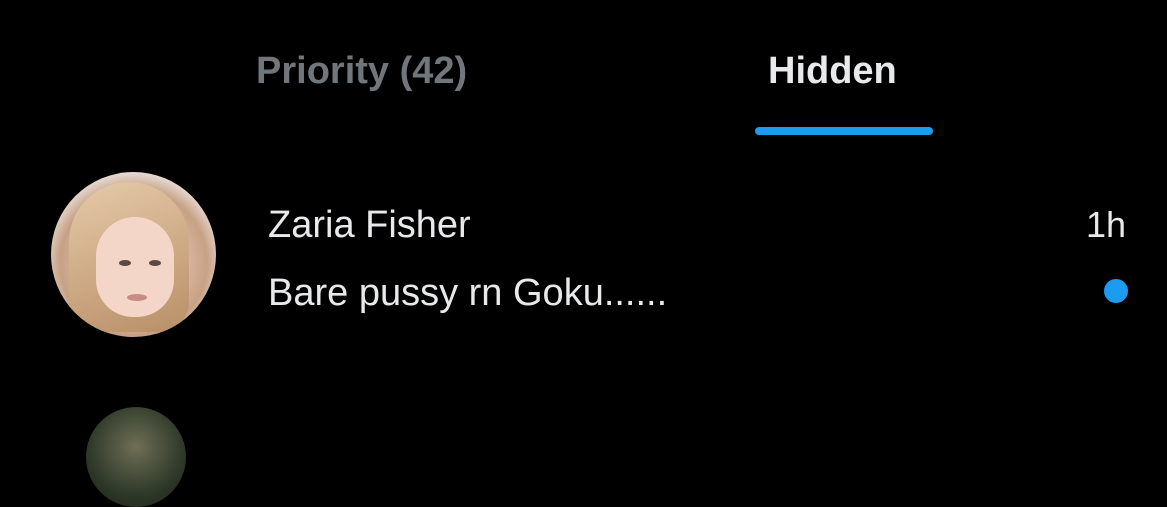 This screenshot has height=507, width=1167. What do you see at coordinates (1105, 224) in the screenshot?
I see `timestamp: 1h` at bounding box center [1105, 224].